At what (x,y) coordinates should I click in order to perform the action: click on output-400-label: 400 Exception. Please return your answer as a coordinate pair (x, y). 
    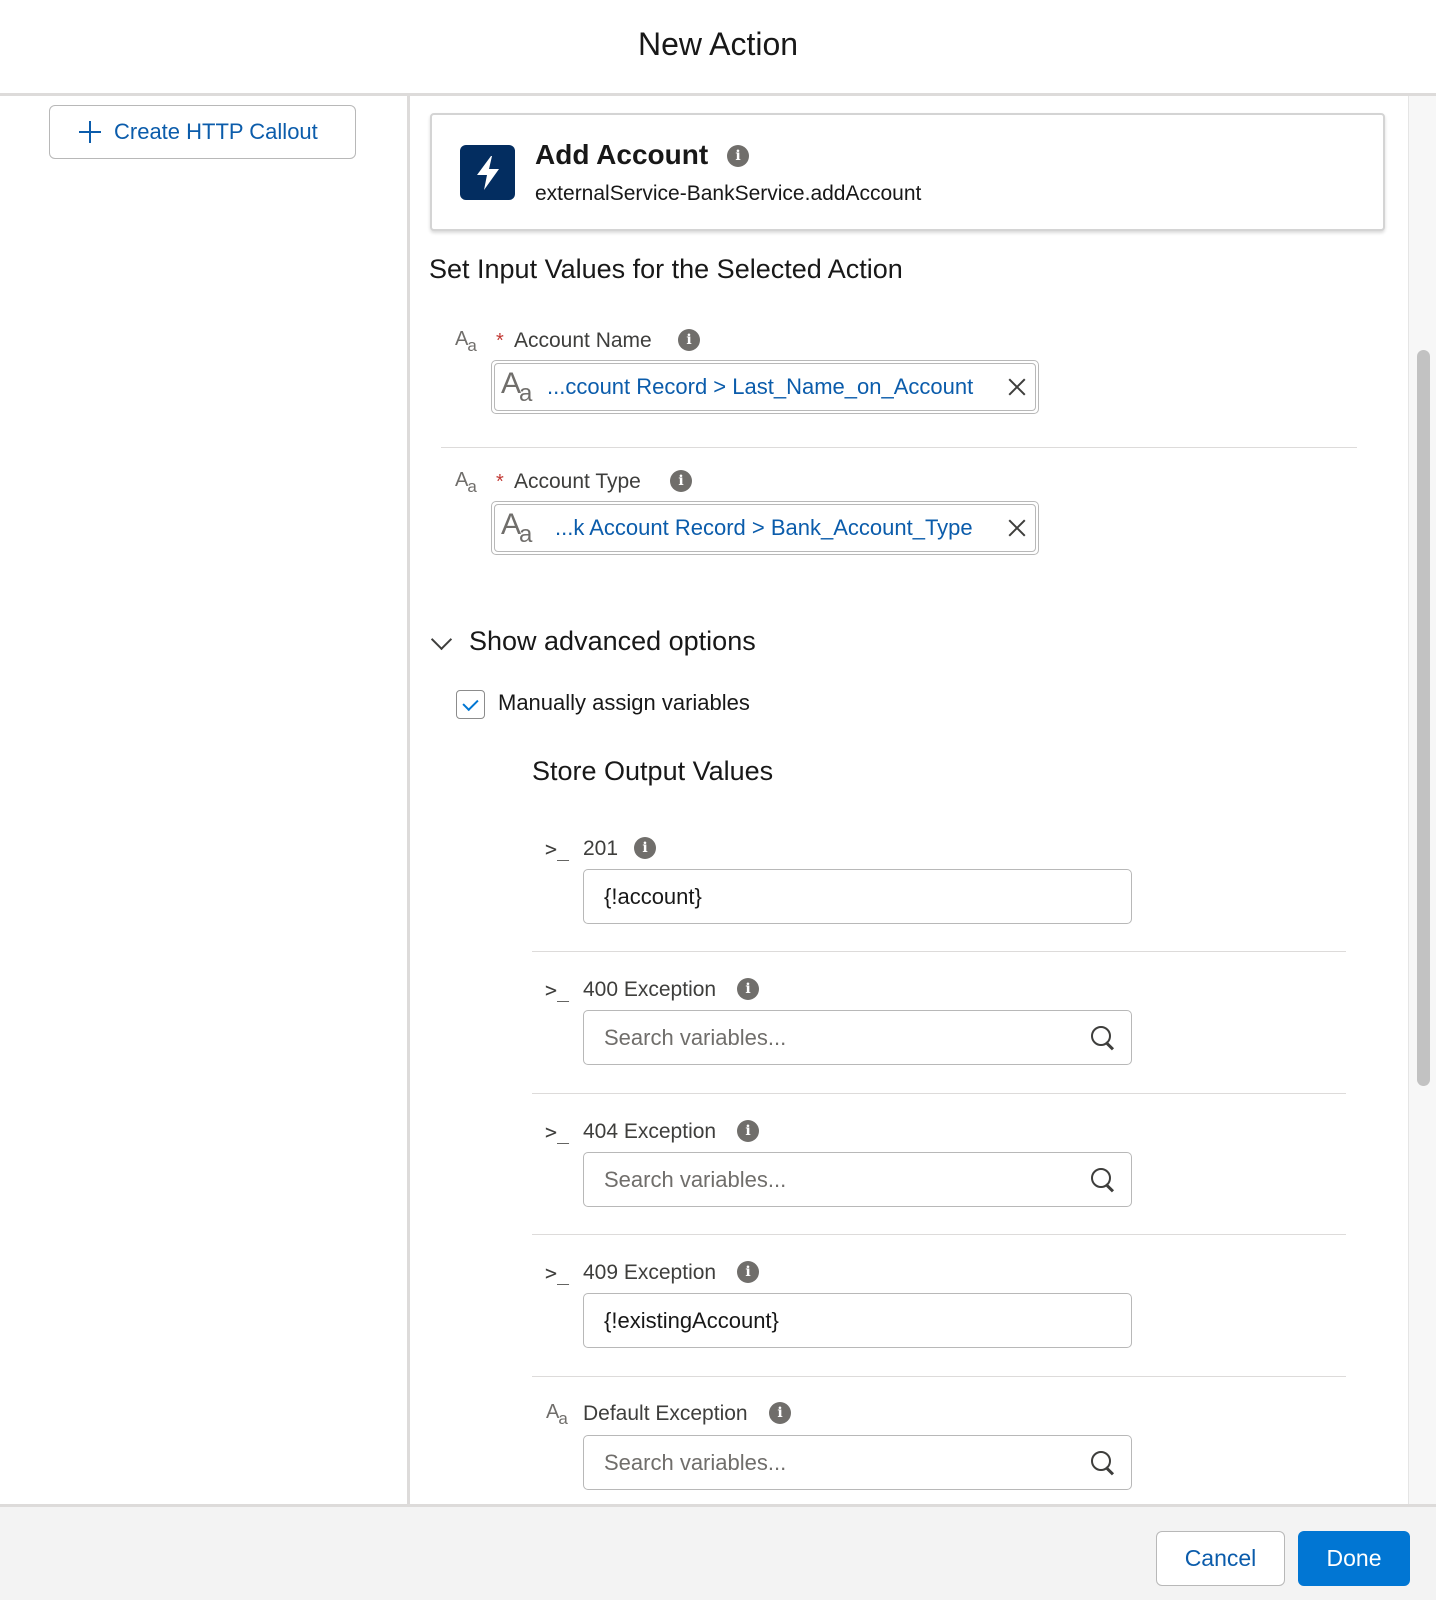
    Looking at the image, I should click on (650, 989).